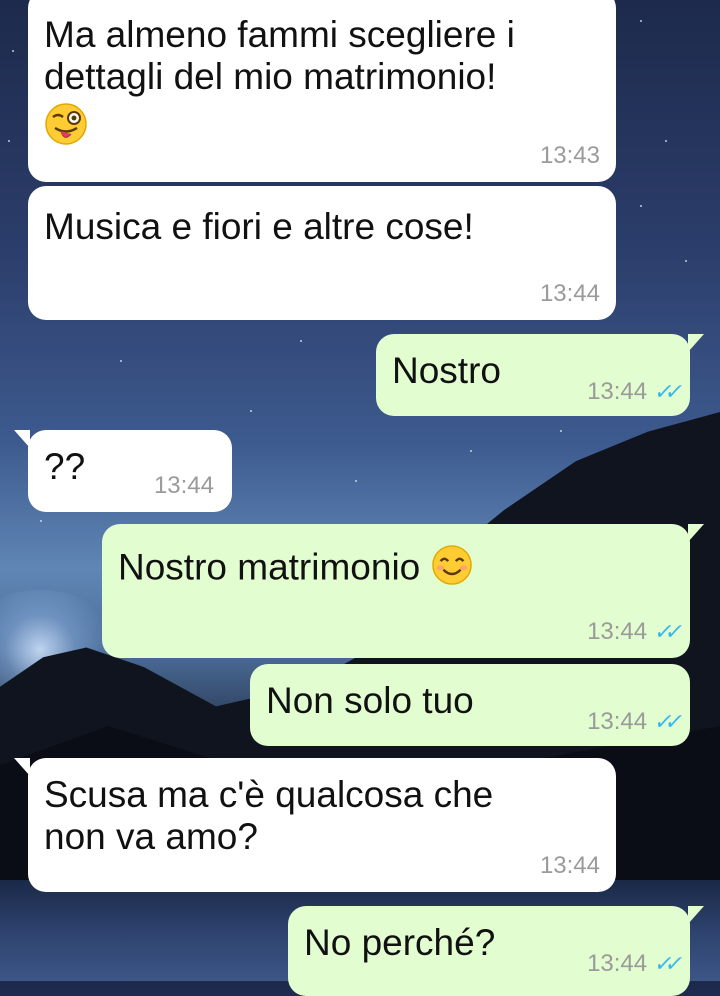 This screenshot has height=996, width=720. Describe the element at coordinates (259, 226) in the screenshot. I see `message-text: Musica e fiori e altre cose!` at that location.